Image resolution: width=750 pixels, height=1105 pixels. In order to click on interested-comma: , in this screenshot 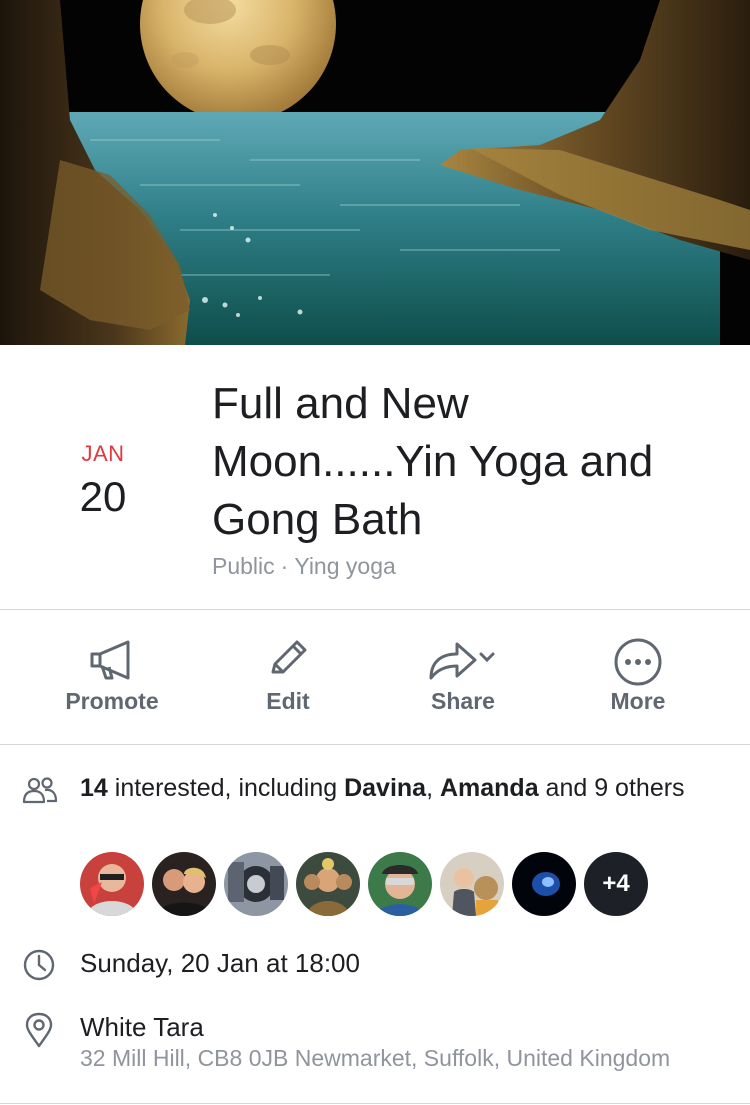, I will do `click(433, 788)`.